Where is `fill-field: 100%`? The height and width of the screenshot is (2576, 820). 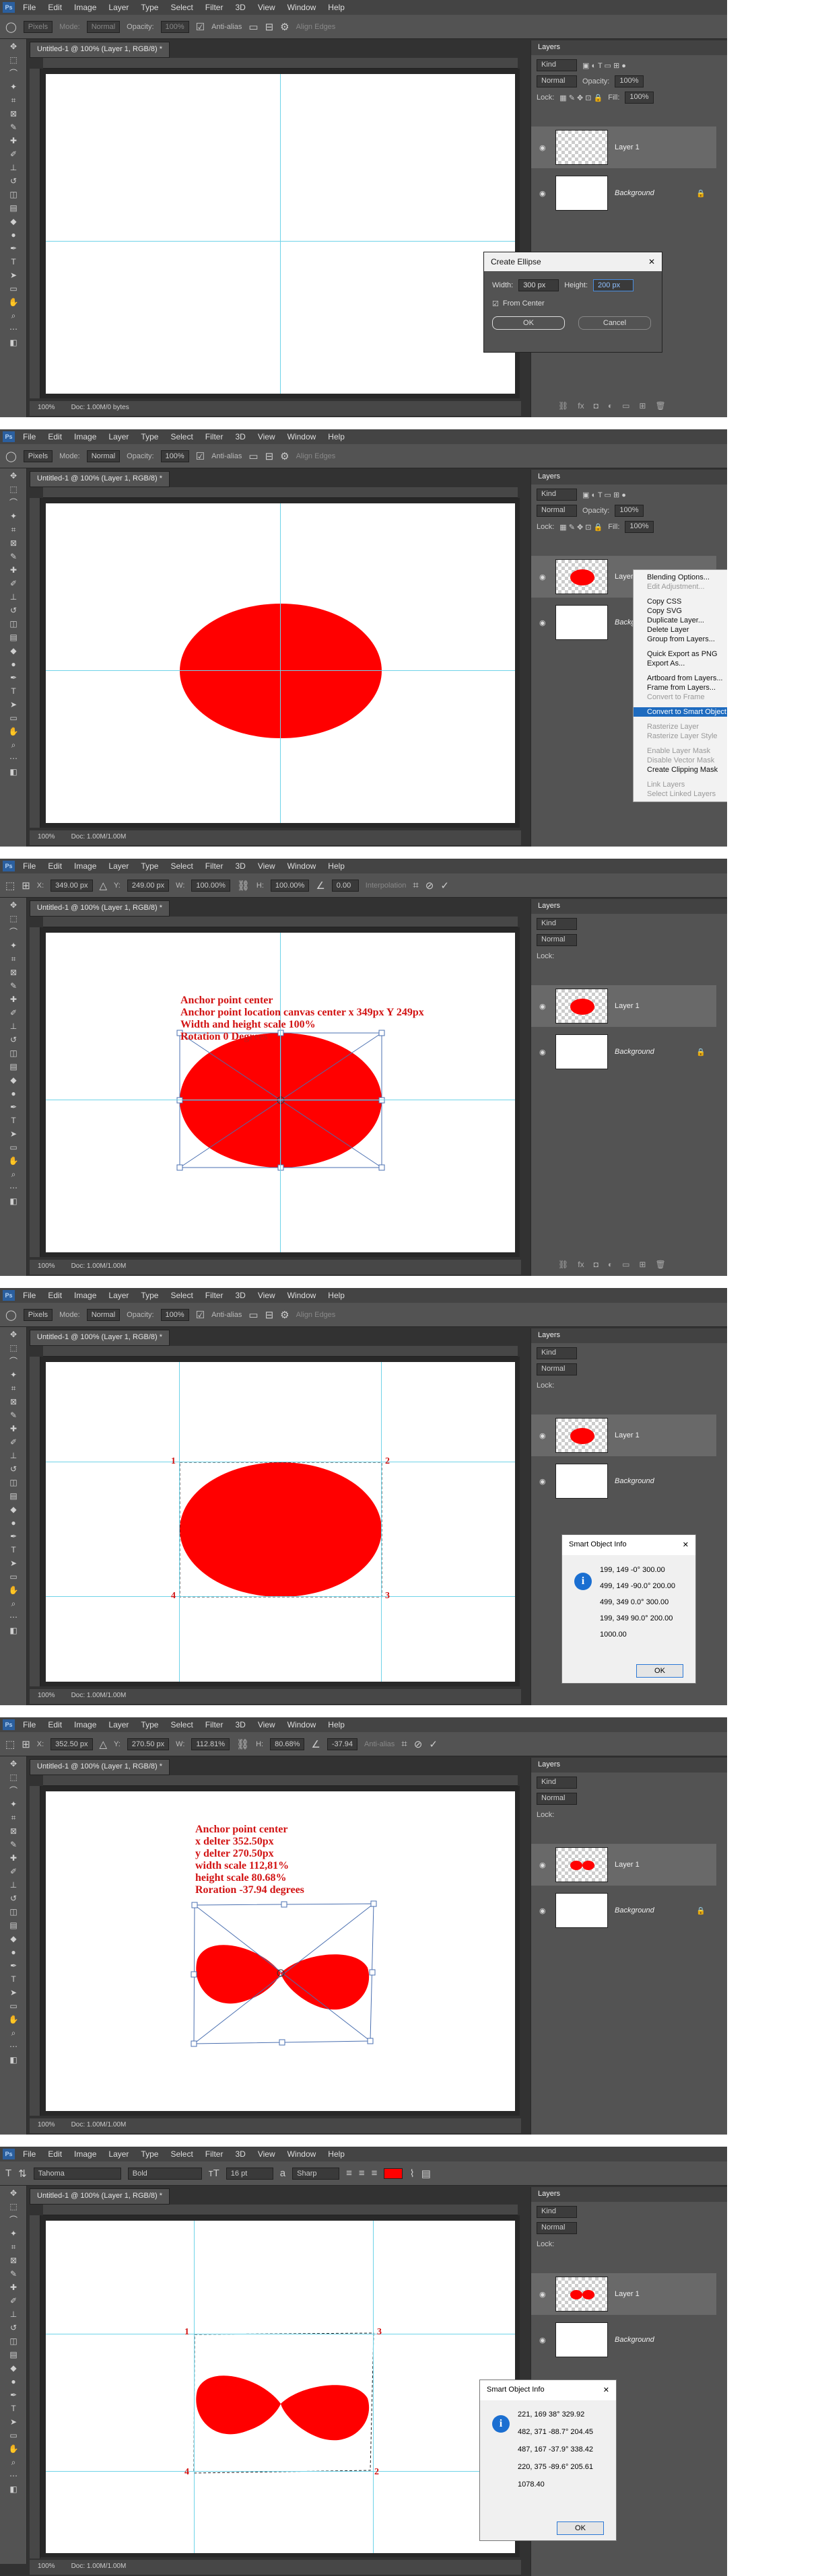
fill-field: 100% is located at coordinates (639, 98).